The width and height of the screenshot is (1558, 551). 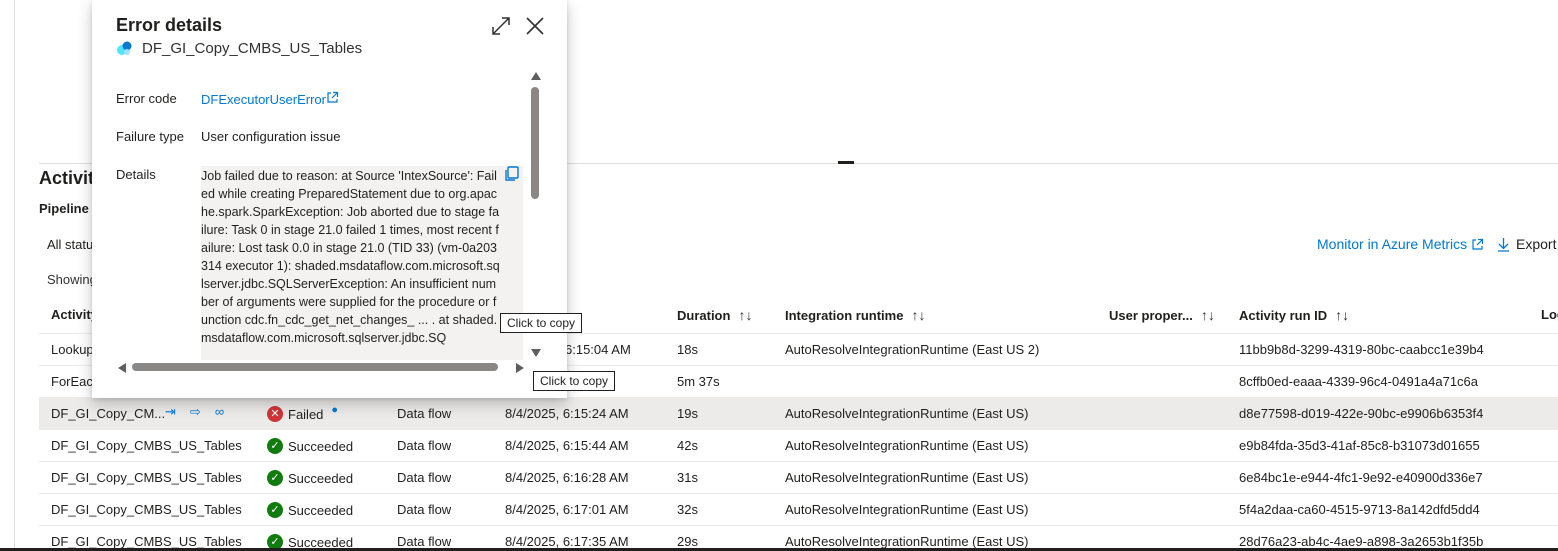 What do you see at coordinates (535, 143) in the screenshot?
I see `vertical-scroll-thumb` at bounding box center [535, 143].